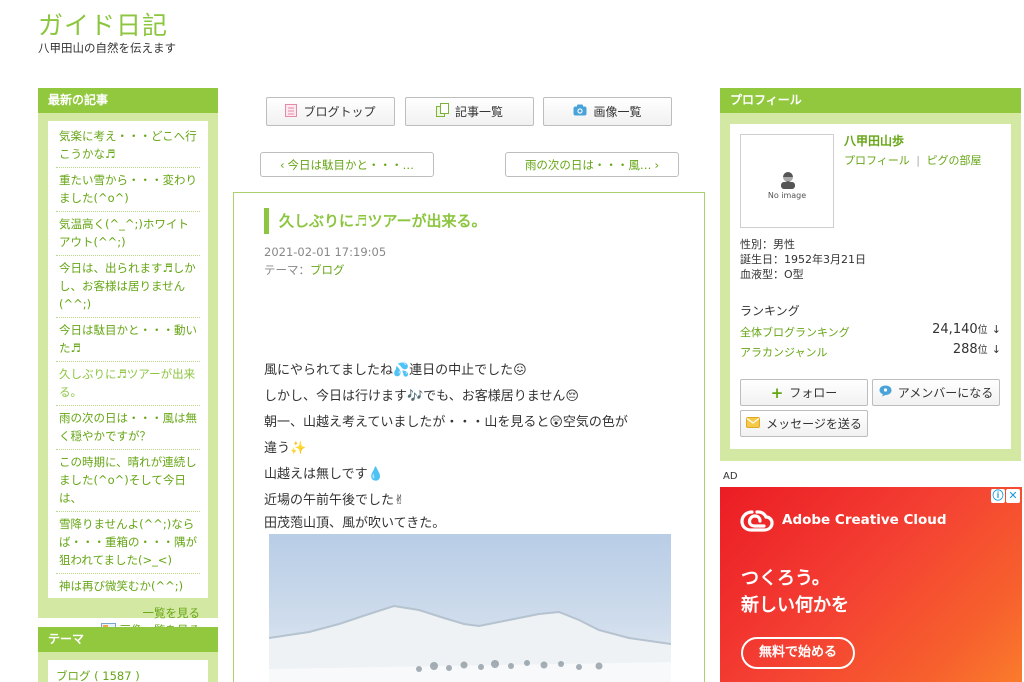 This screenshot has height=682, width=1024. What do you see at coordinates (730, 476) in the screenshot?
I see `ad-label: AD` at bounding box center [730, 476].